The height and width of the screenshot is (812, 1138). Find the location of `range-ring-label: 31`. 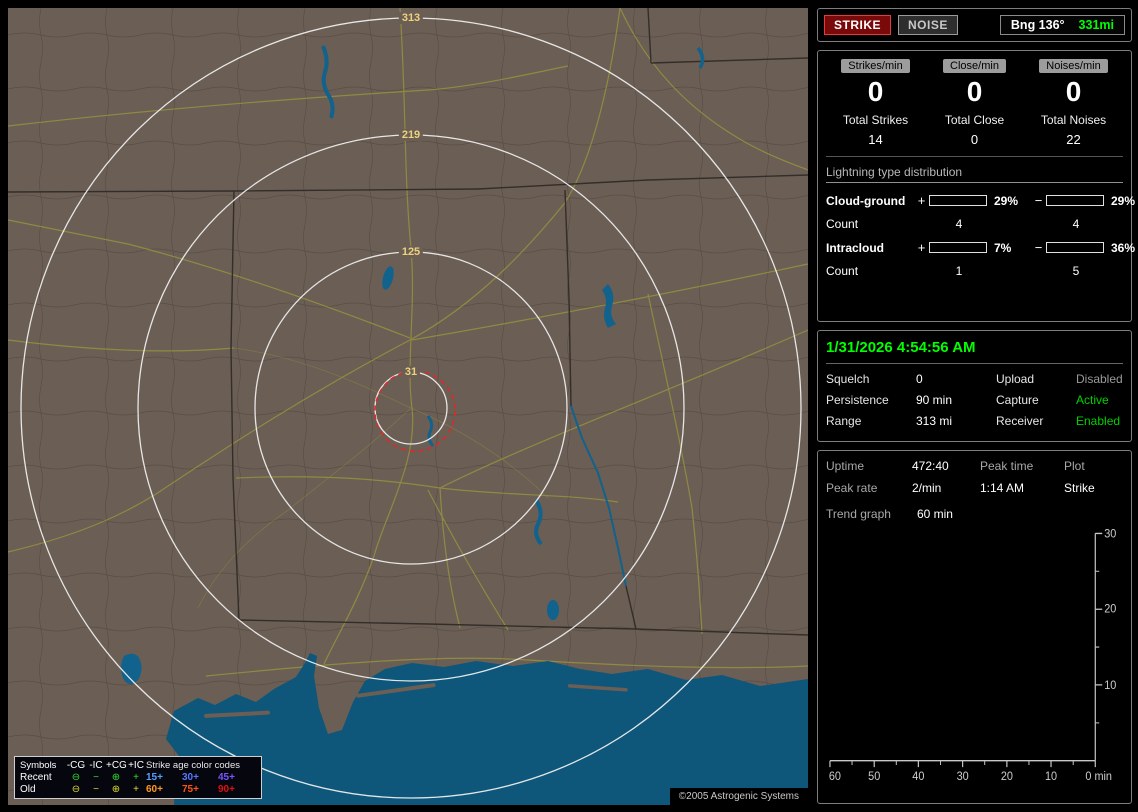

range-ring-label: 31 is located at coordinates (411, 372).